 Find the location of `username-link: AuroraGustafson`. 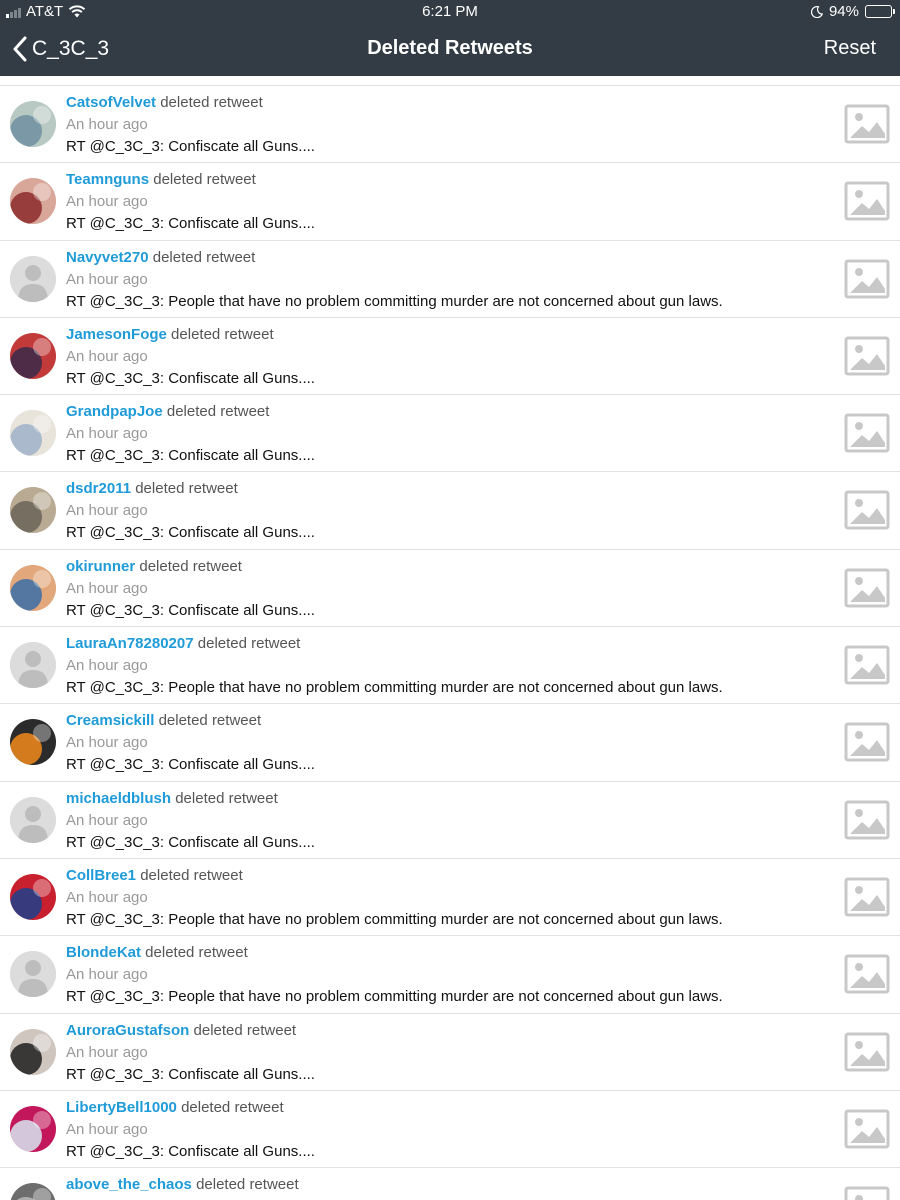

username-link: AuroraGustafson is located at coordinates (127, 1030).